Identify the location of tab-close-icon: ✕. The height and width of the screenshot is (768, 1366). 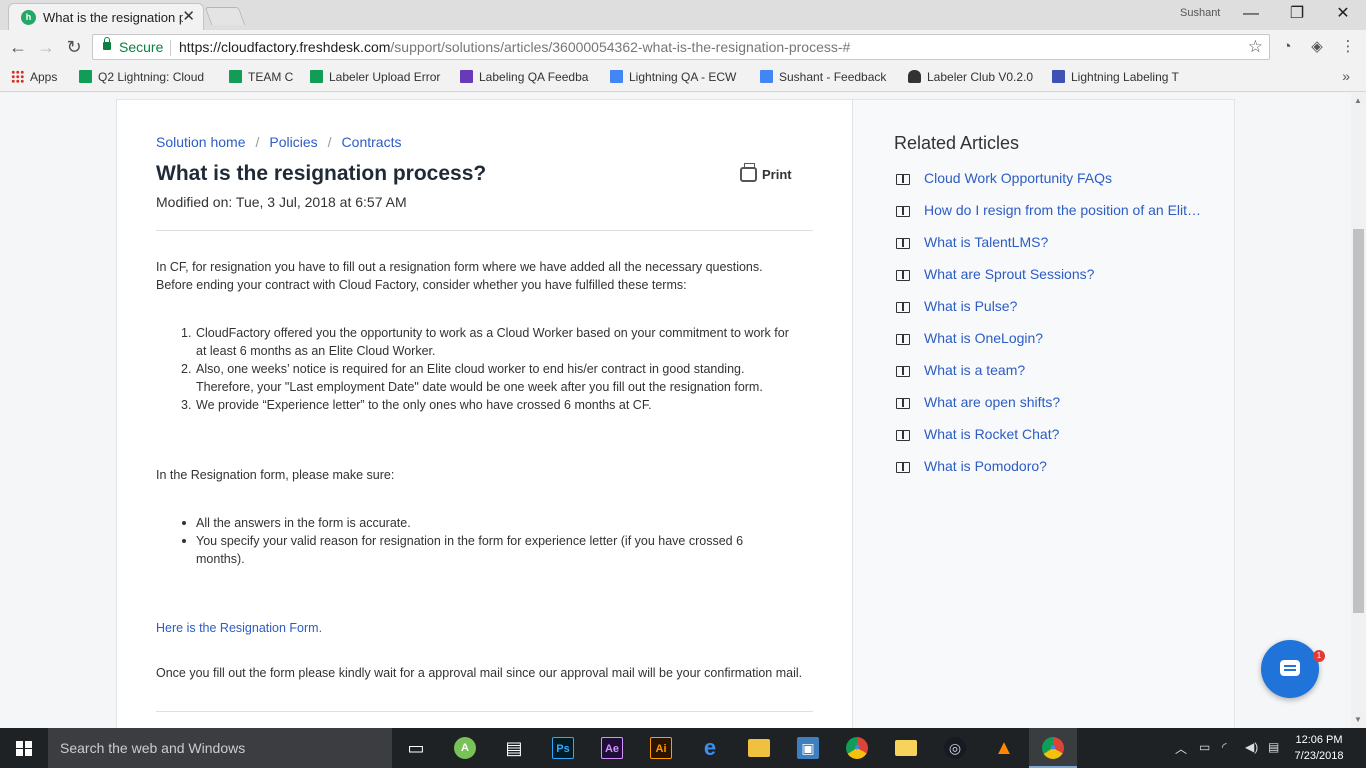
(188, 16).